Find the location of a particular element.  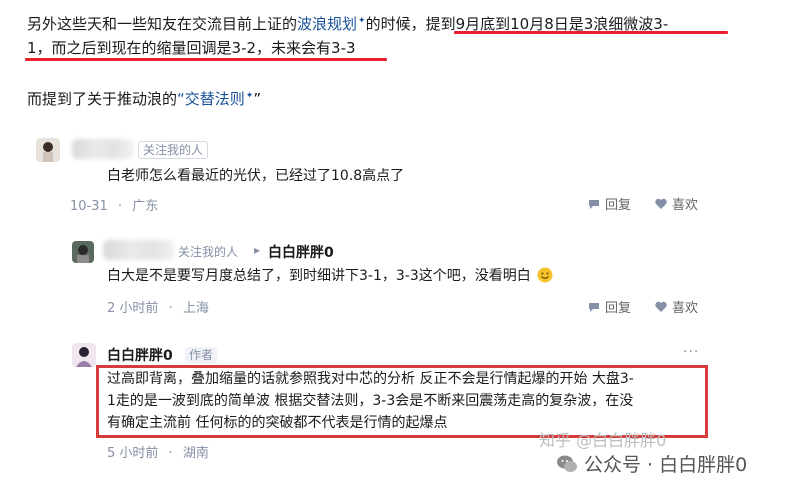

article-line-3: 而提到了关于推动浪的“交替法则✦” is located at coordinates (144, 97).